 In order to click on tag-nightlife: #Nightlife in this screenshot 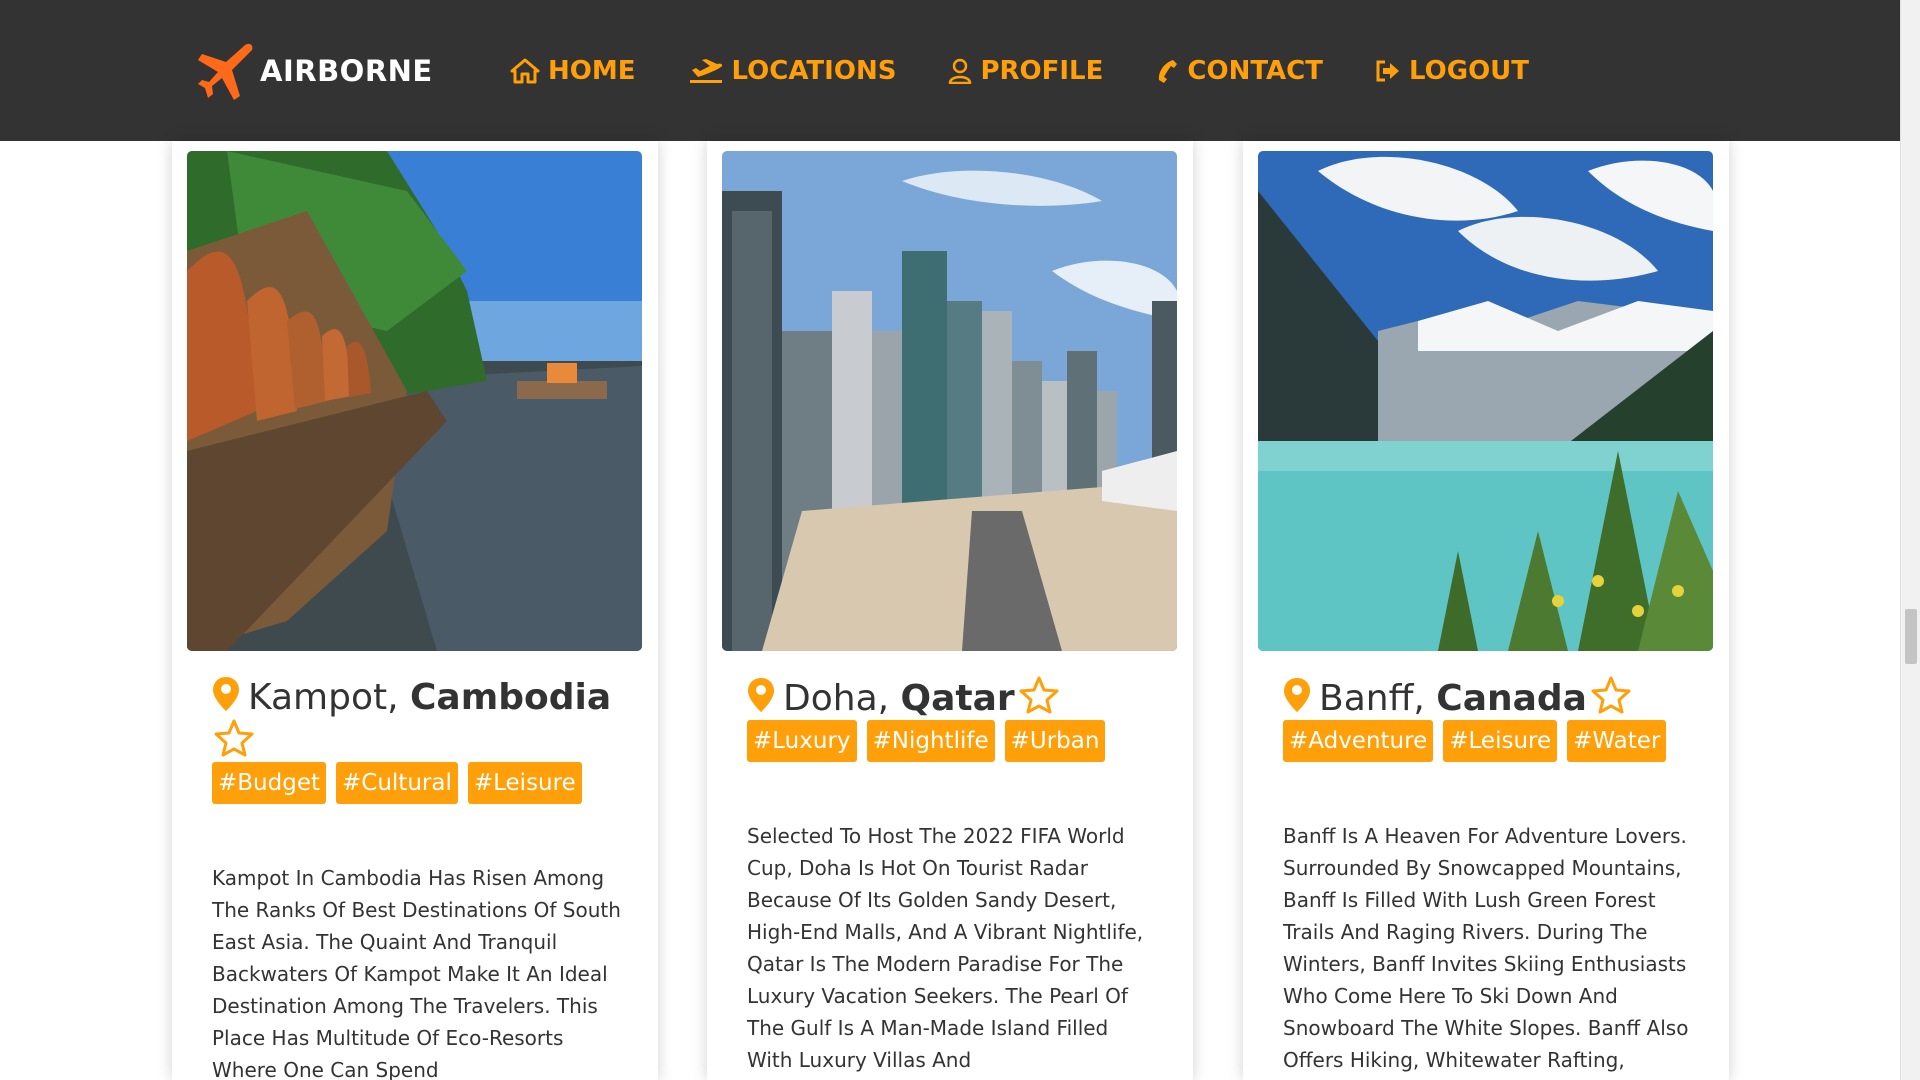, I will do `click(930, 741)`.